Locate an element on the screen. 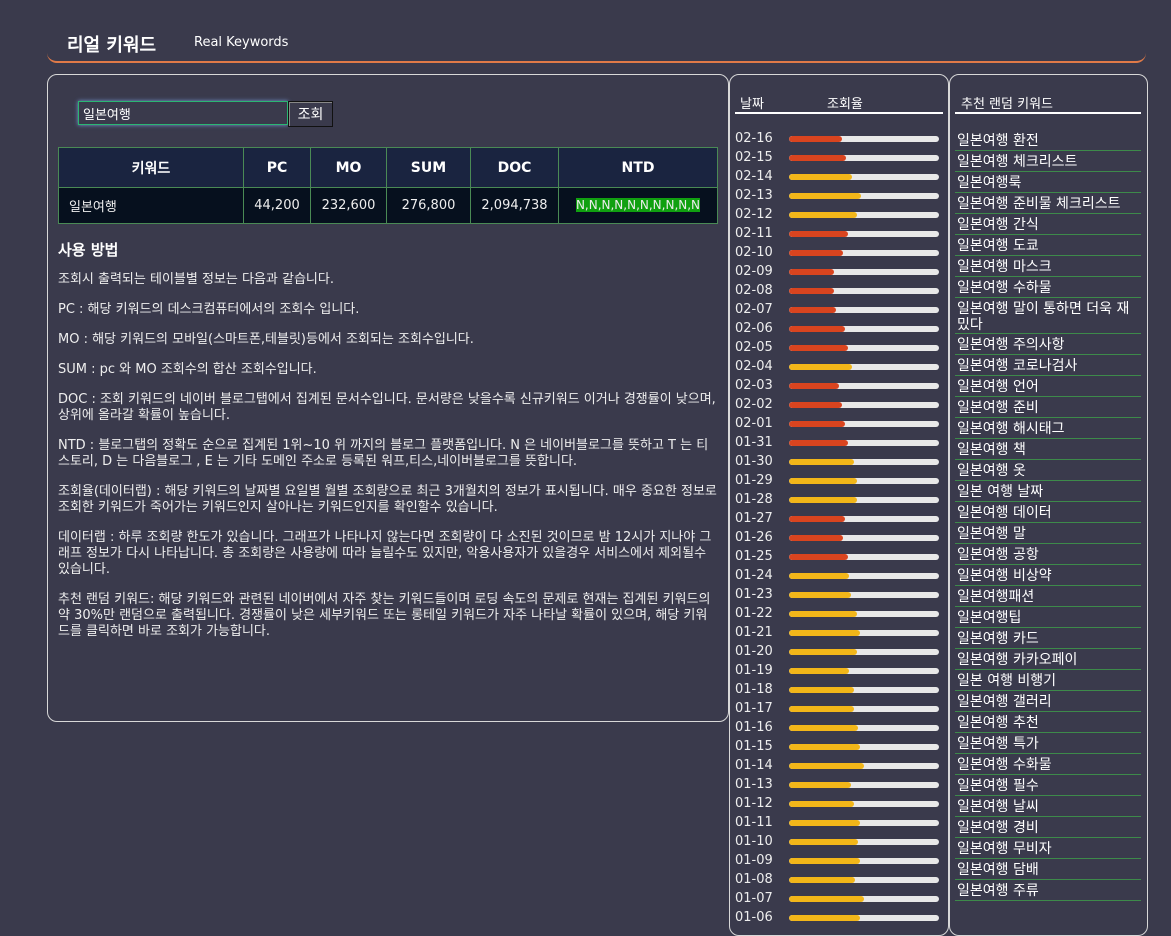 This screenshot has width=1171, height=936. rate-date: 01-20 is located at coordinates (754, 651).